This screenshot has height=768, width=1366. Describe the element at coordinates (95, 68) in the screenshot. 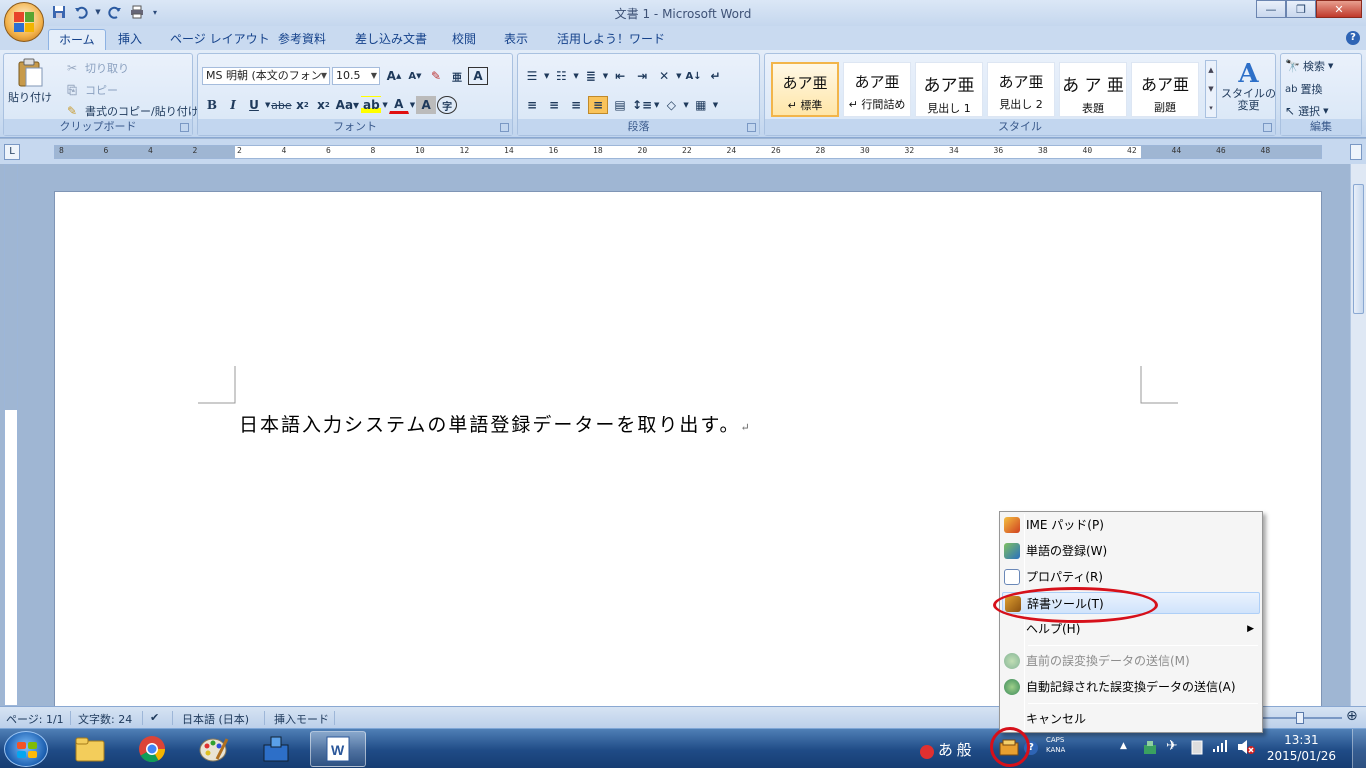

I see `cut-button: ✂ 切り取り` at that location.